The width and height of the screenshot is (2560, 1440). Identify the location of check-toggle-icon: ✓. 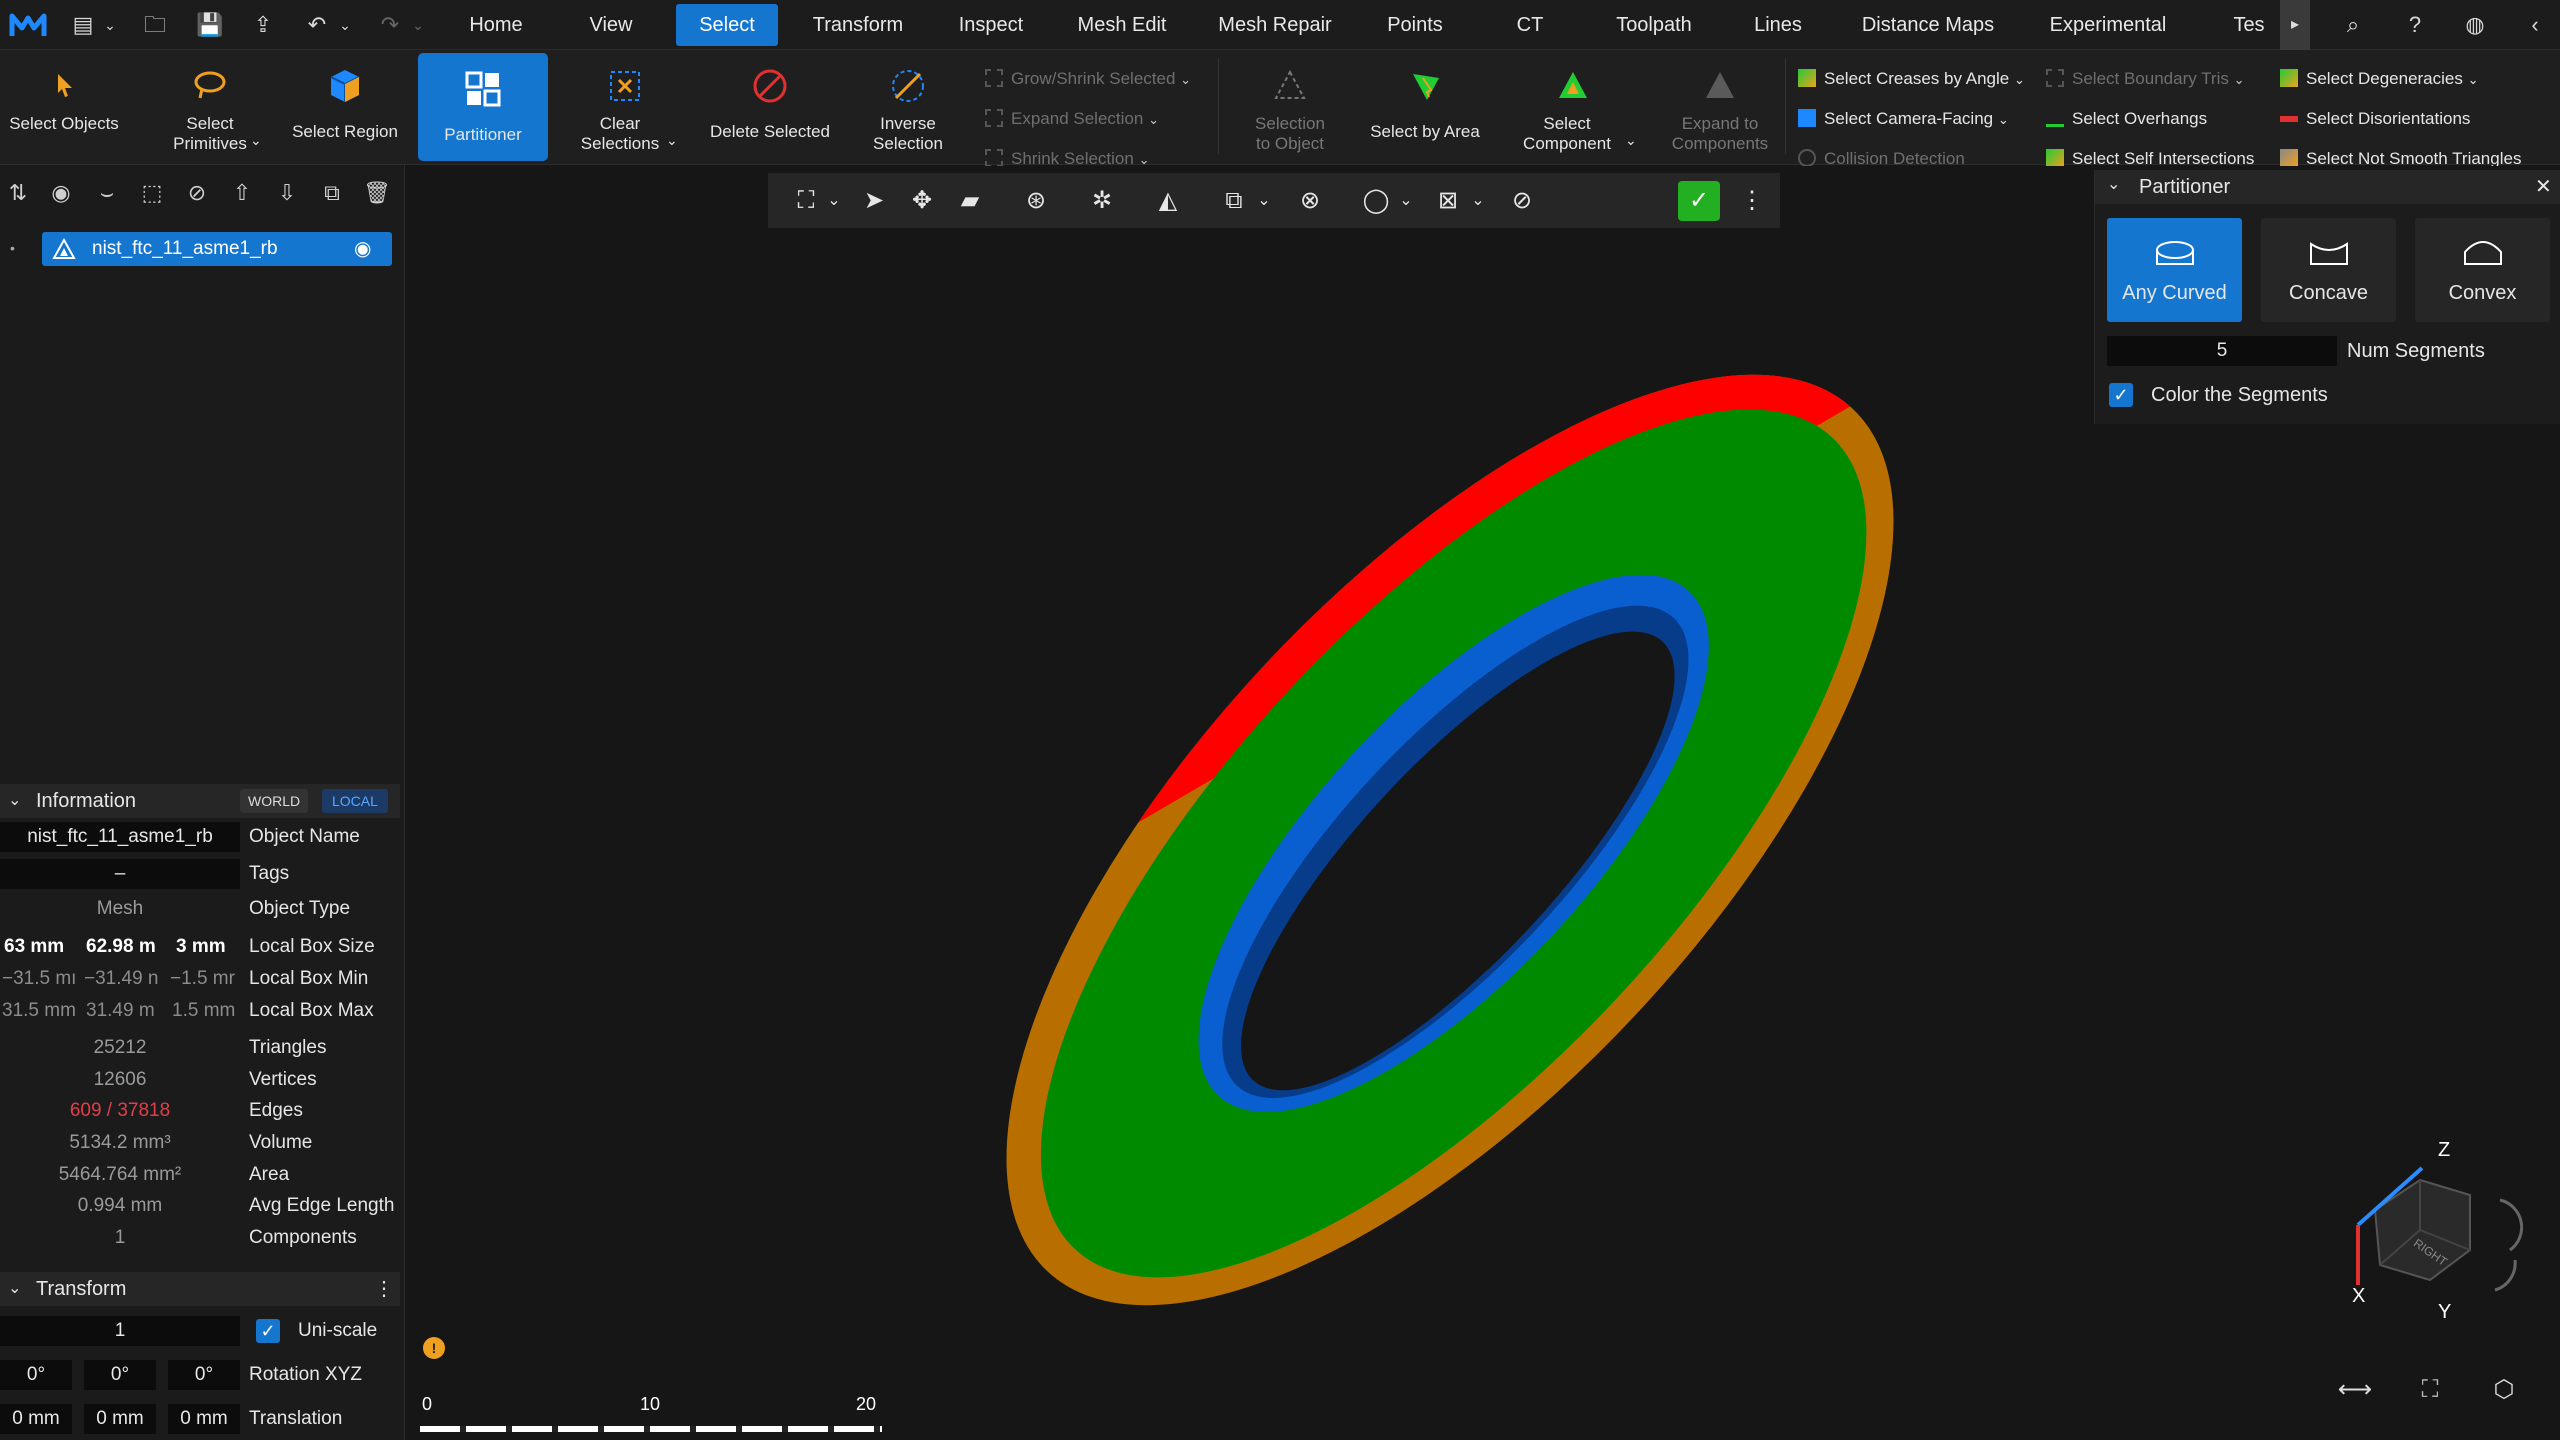
(1699, 201).